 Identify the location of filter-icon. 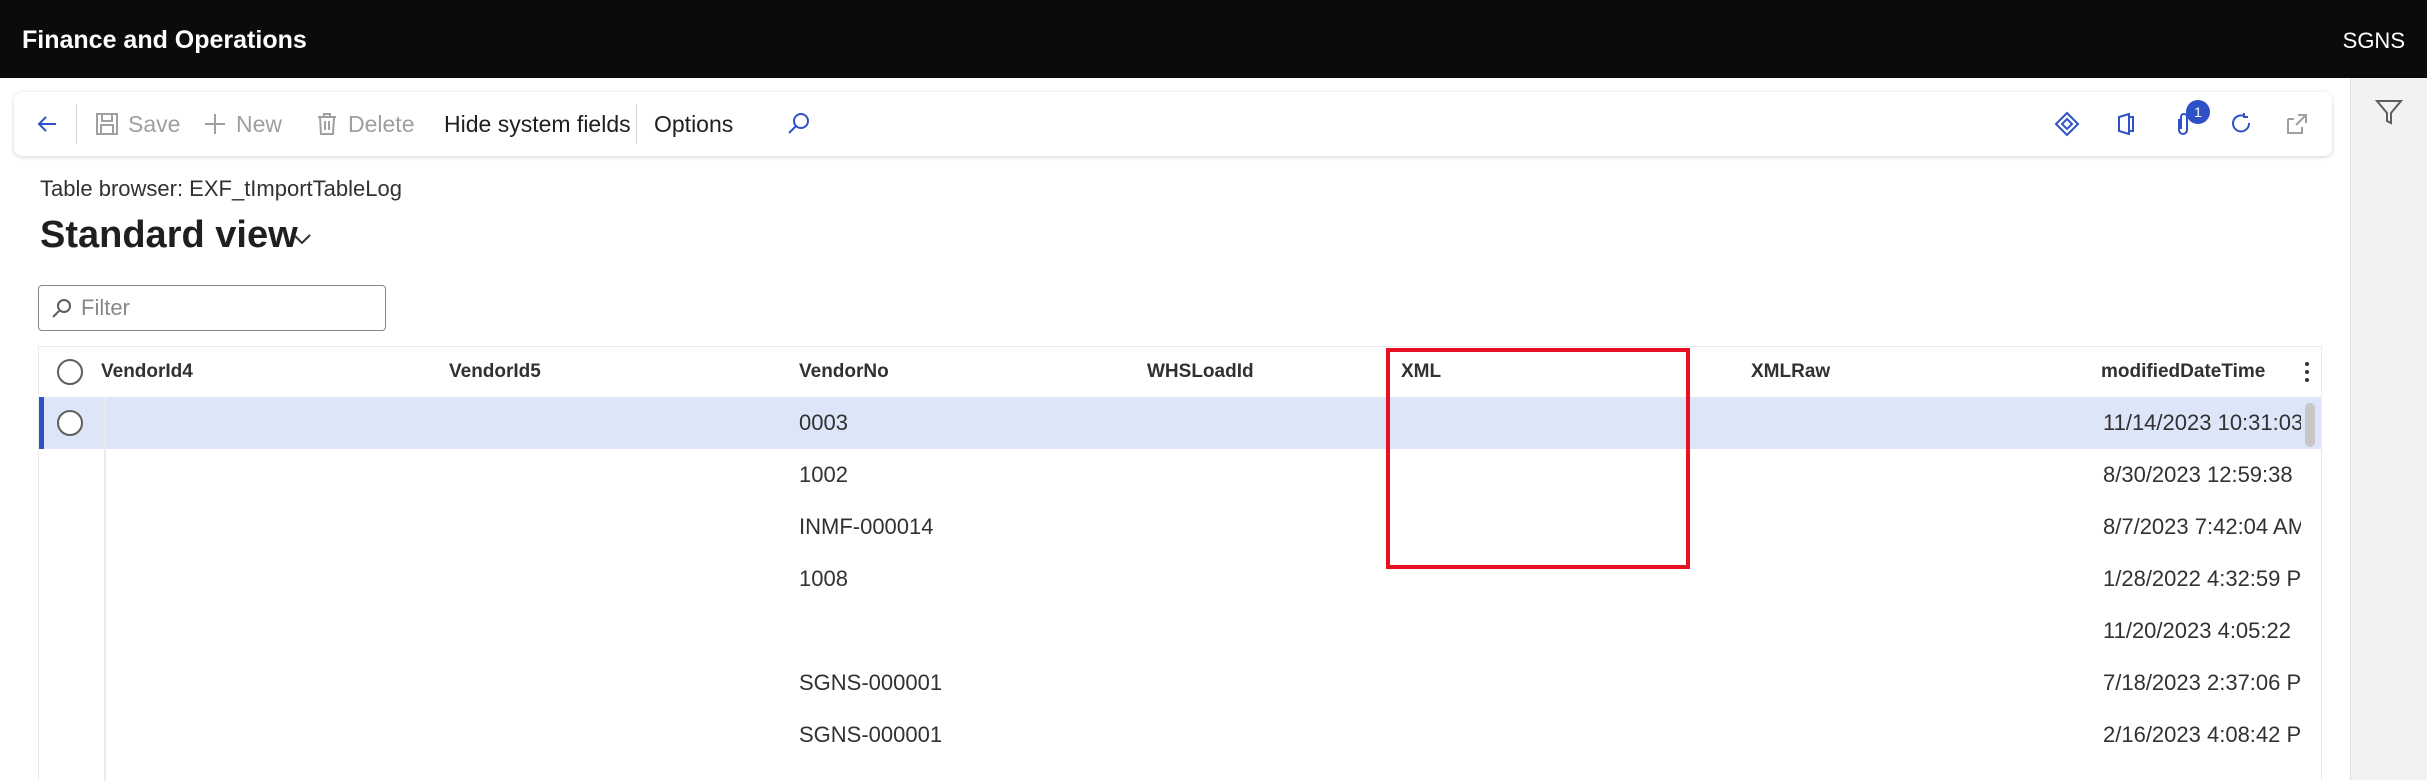
(2389, 112).